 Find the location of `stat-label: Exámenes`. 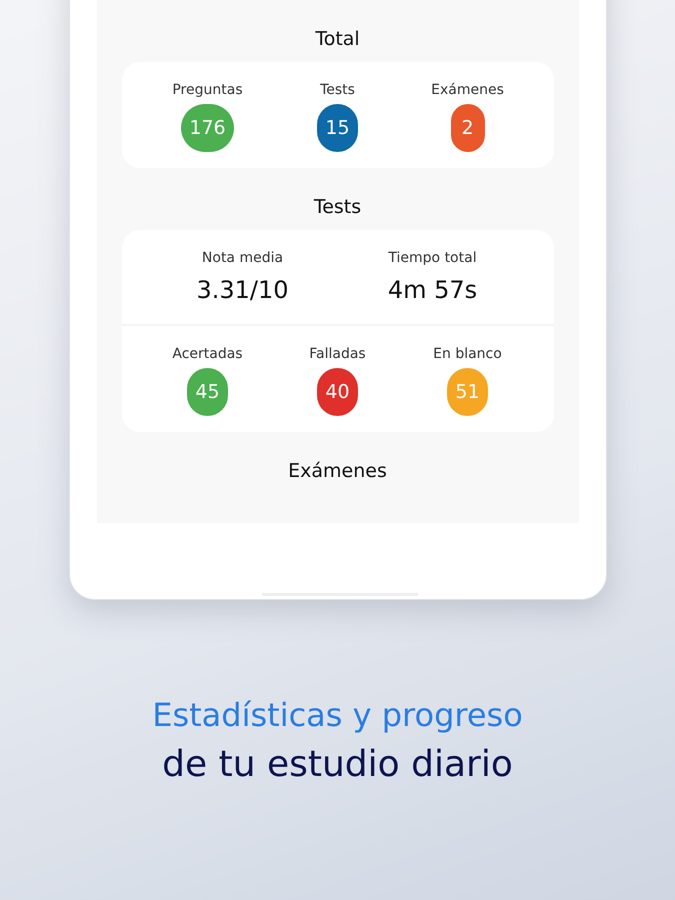

stat-label: Exámenes is located at coordinates (467, 90).